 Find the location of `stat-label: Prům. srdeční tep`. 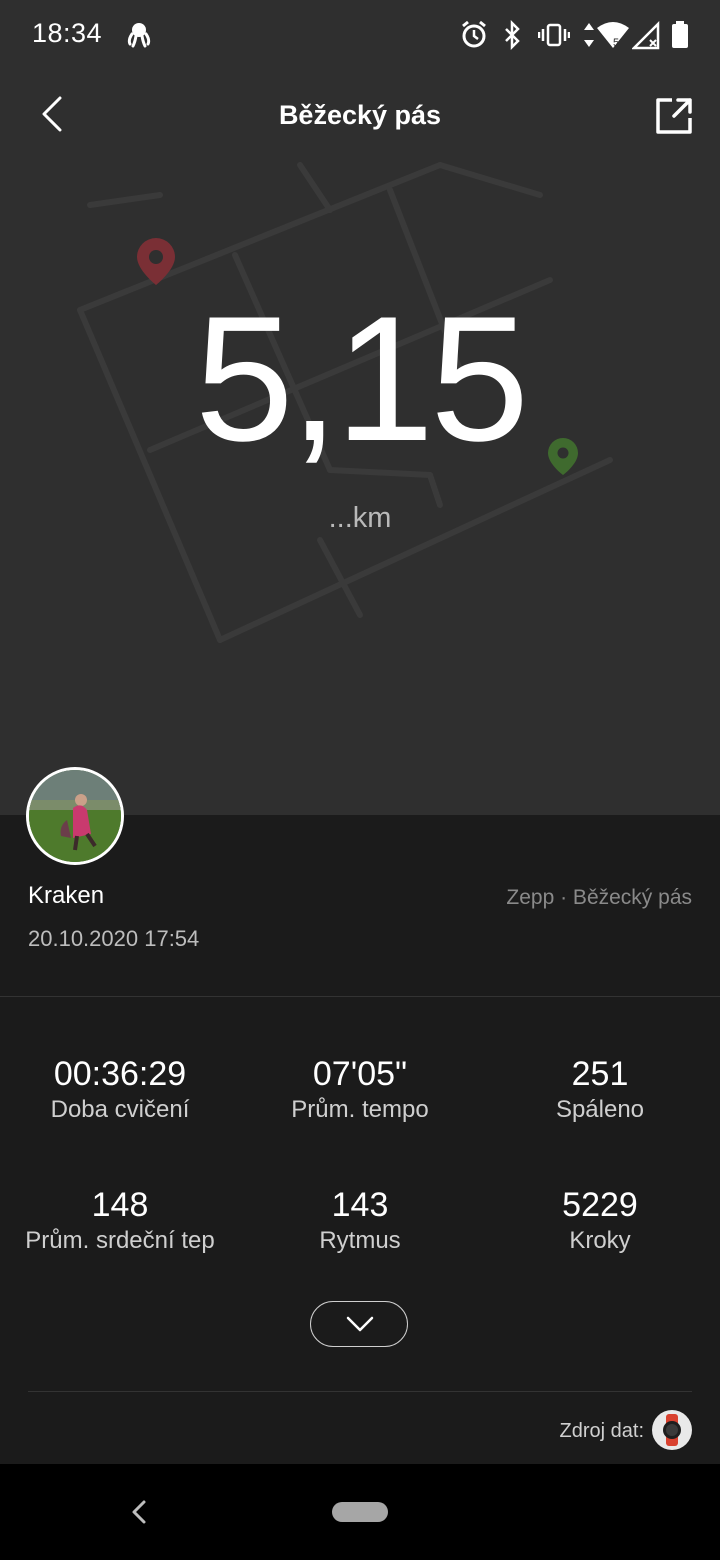

stat-label: Prům. srdeční tep is located at coordinates (120, 1240).